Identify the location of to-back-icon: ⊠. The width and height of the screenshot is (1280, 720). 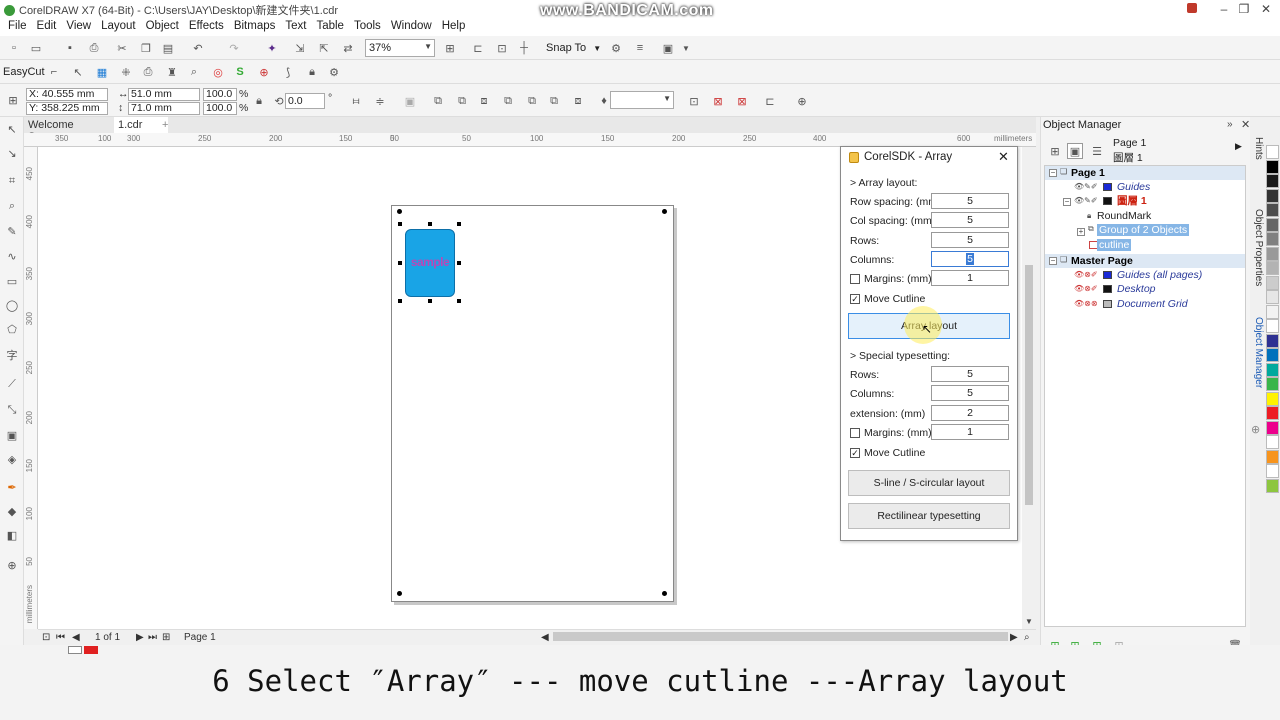
(742, 101).